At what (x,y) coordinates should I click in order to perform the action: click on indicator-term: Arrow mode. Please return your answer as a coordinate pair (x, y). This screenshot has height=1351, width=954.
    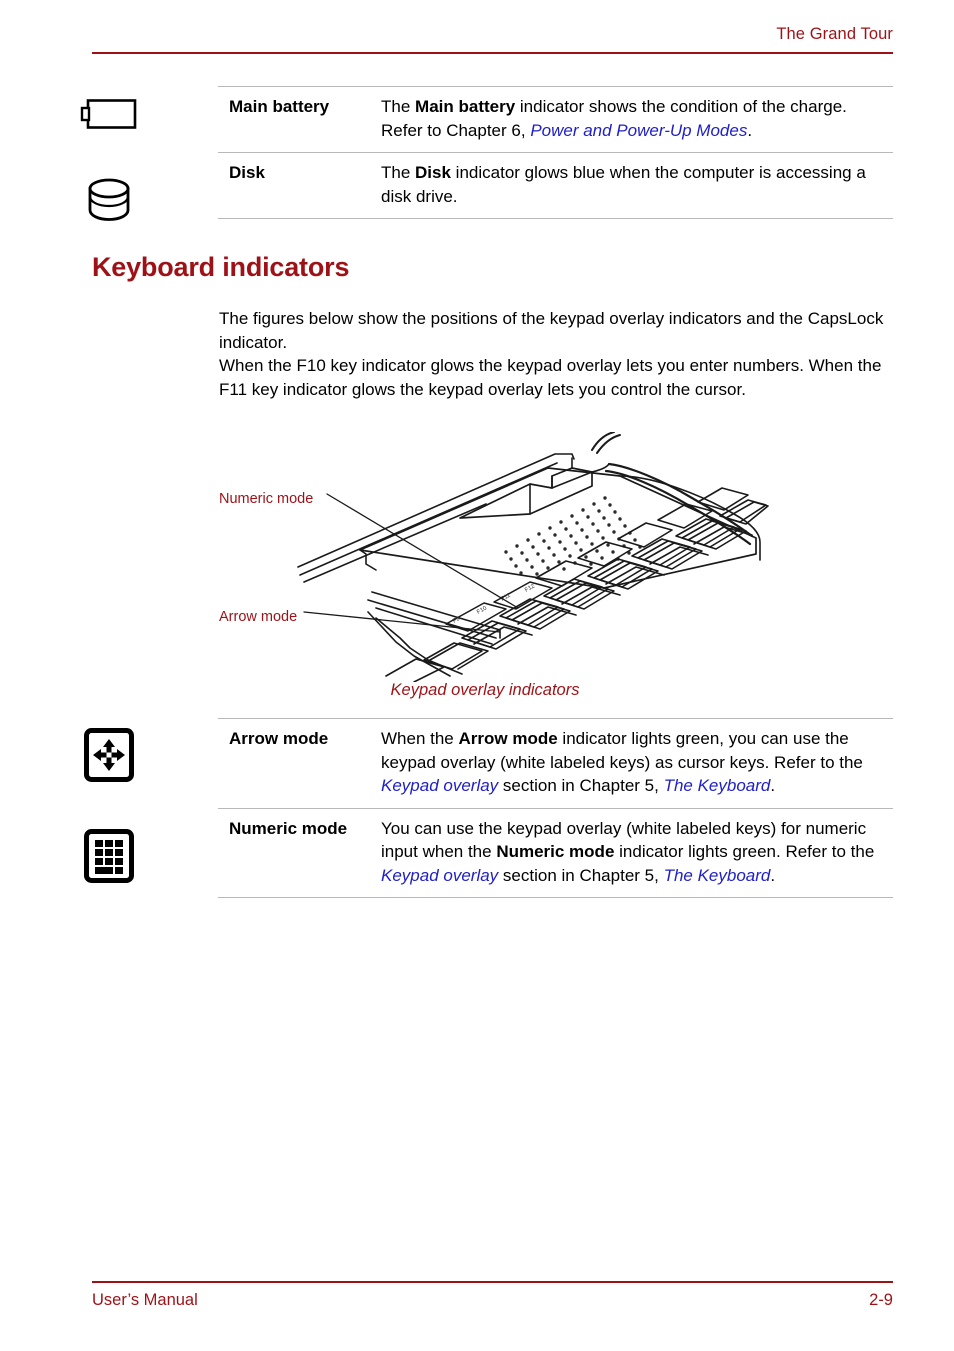
    Looking at the image, I should click on (279, 738).